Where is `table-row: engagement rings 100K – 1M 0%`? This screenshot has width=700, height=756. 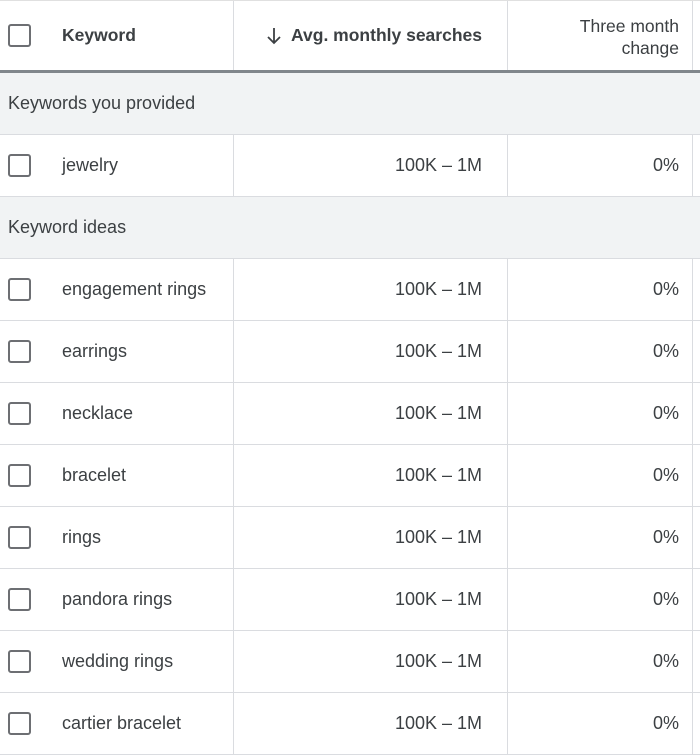 table-row: engagement rings 100K – 1M 0% is located at coordinates (350, 290).